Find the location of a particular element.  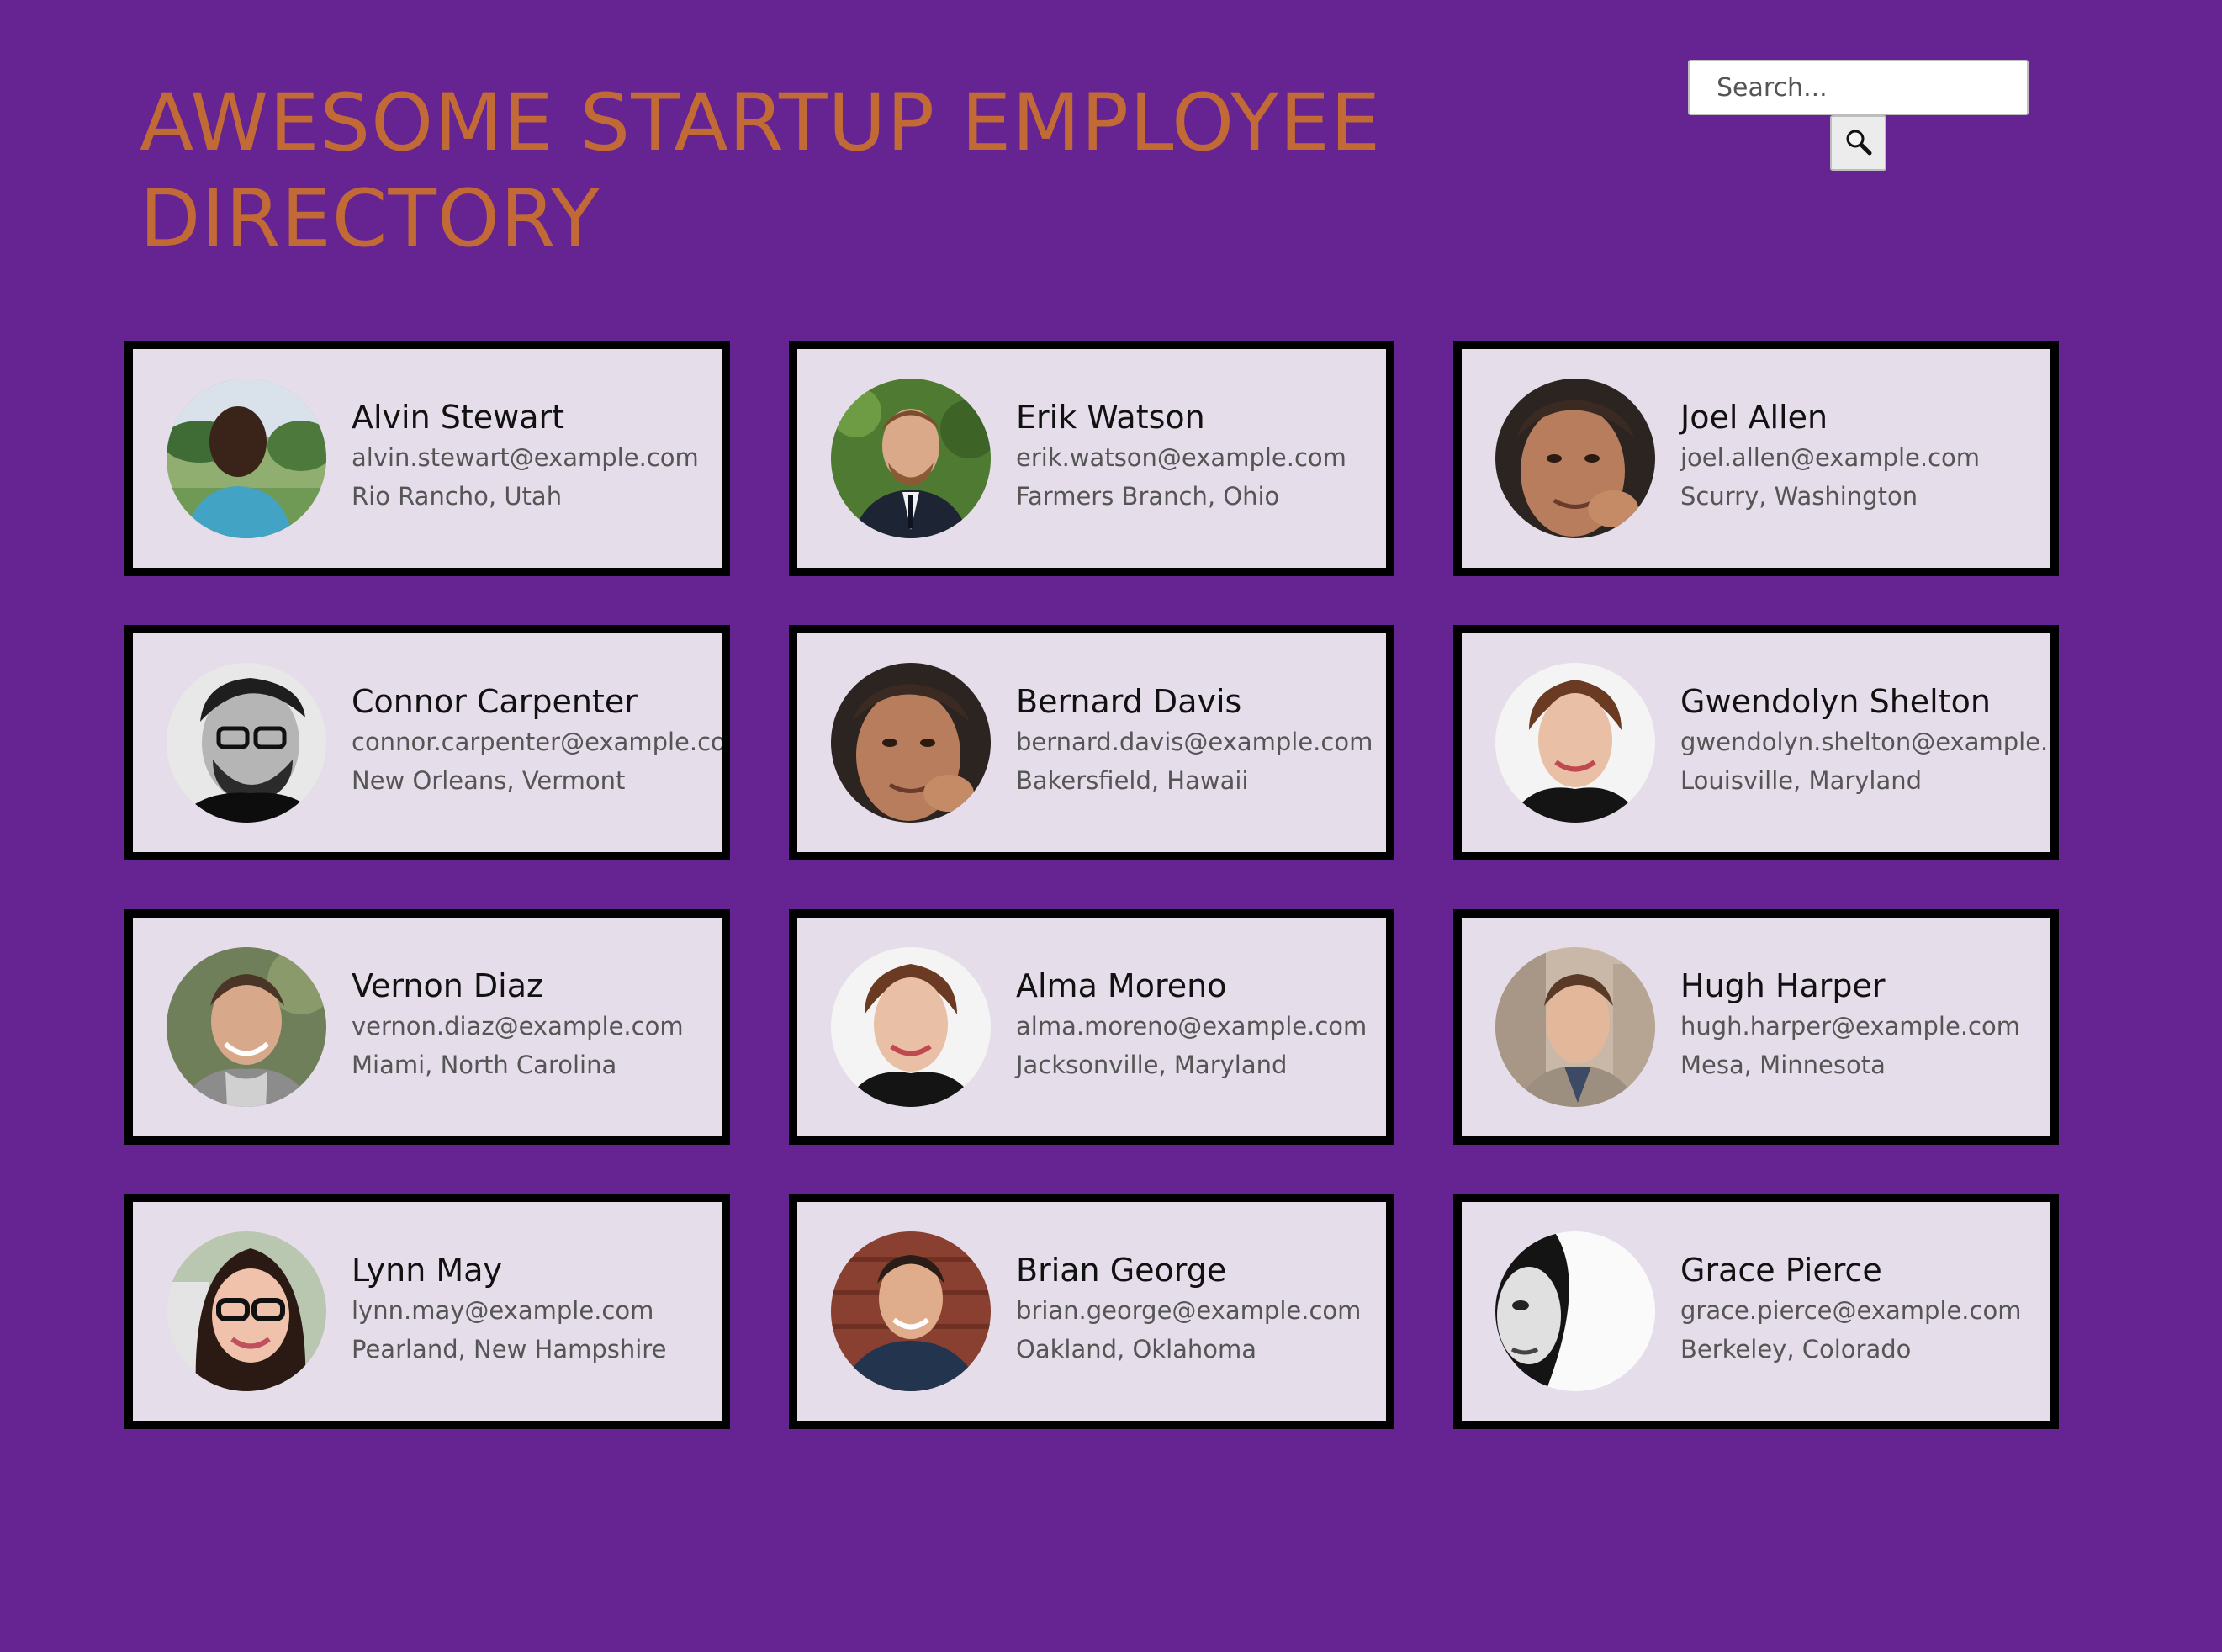

employee-location: Louisville, Maryland is located at coordinates (1801, 780).